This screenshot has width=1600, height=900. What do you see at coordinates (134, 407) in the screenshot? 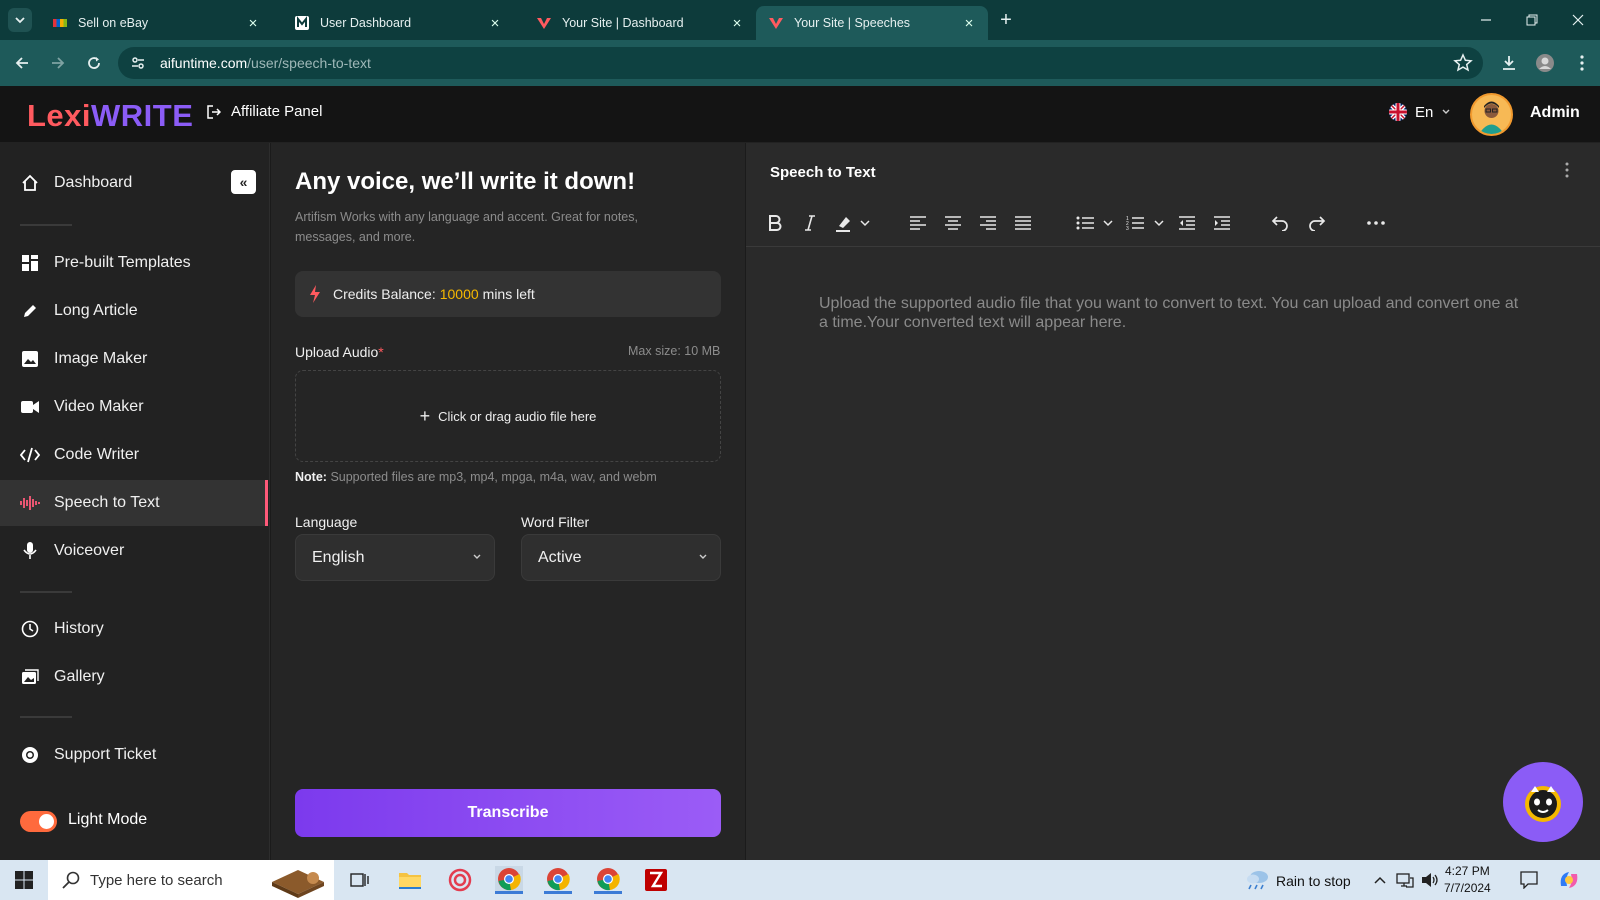
I see `sidebar-item-video-maker: Video Maker` at bounding box center [134, 407].